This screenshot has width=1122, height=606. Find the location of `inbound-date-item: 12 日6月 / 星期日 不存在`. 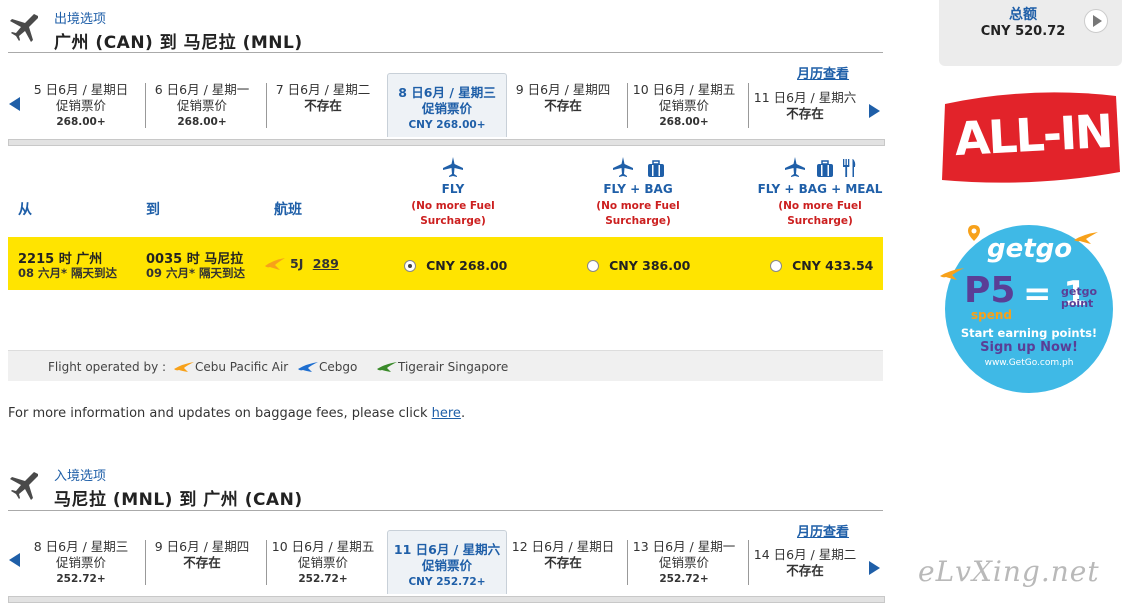

inbound-date-item: 12 日6月 / 星期日 不存在 is located at coordinates (563, 555).